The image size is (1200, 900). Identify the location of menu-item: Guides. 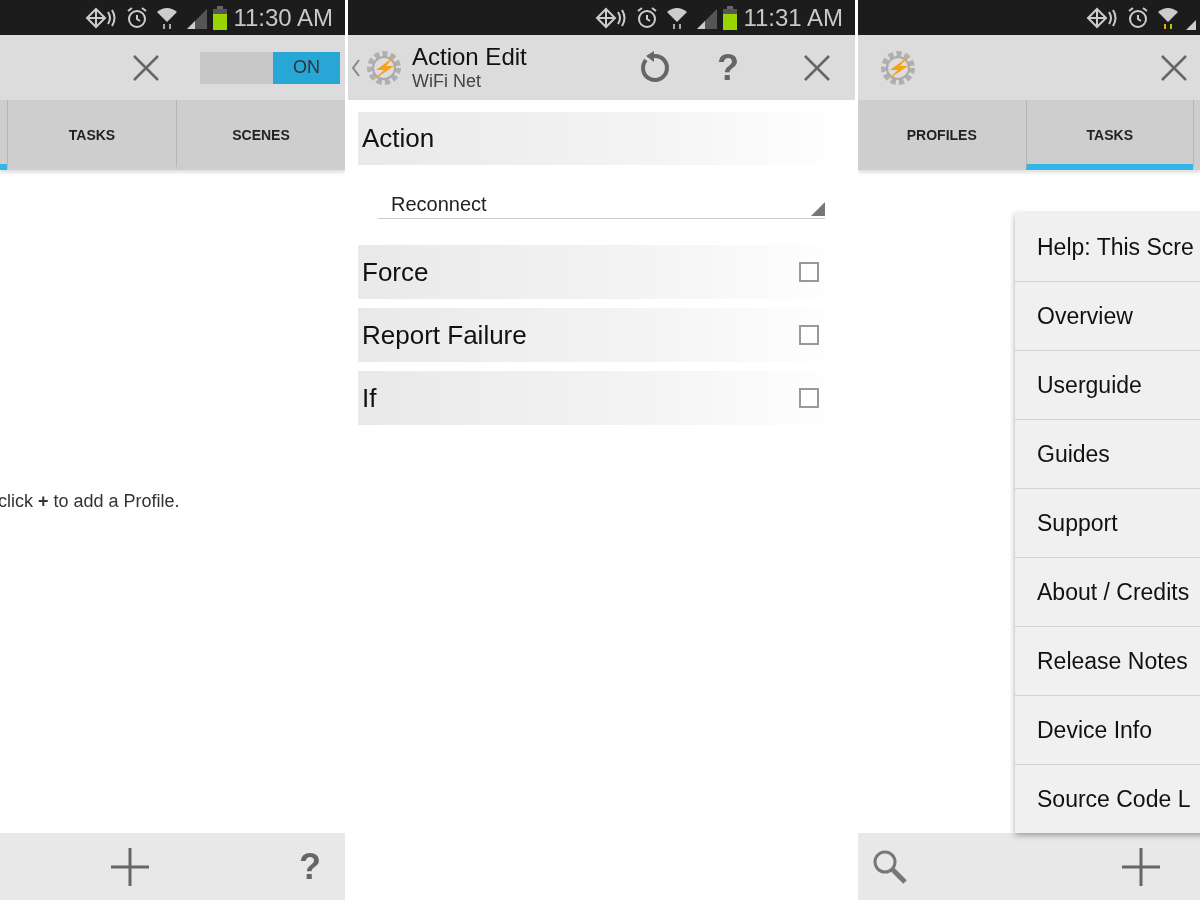
(1107, 454).